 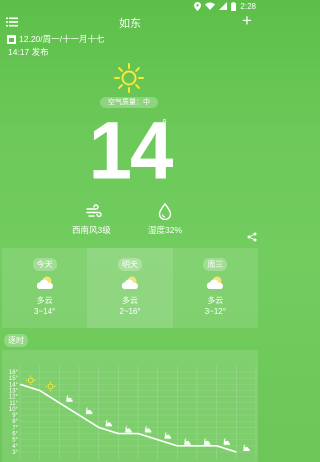 I want to click on status-bar: 2:28, so click(x=130, y=6).